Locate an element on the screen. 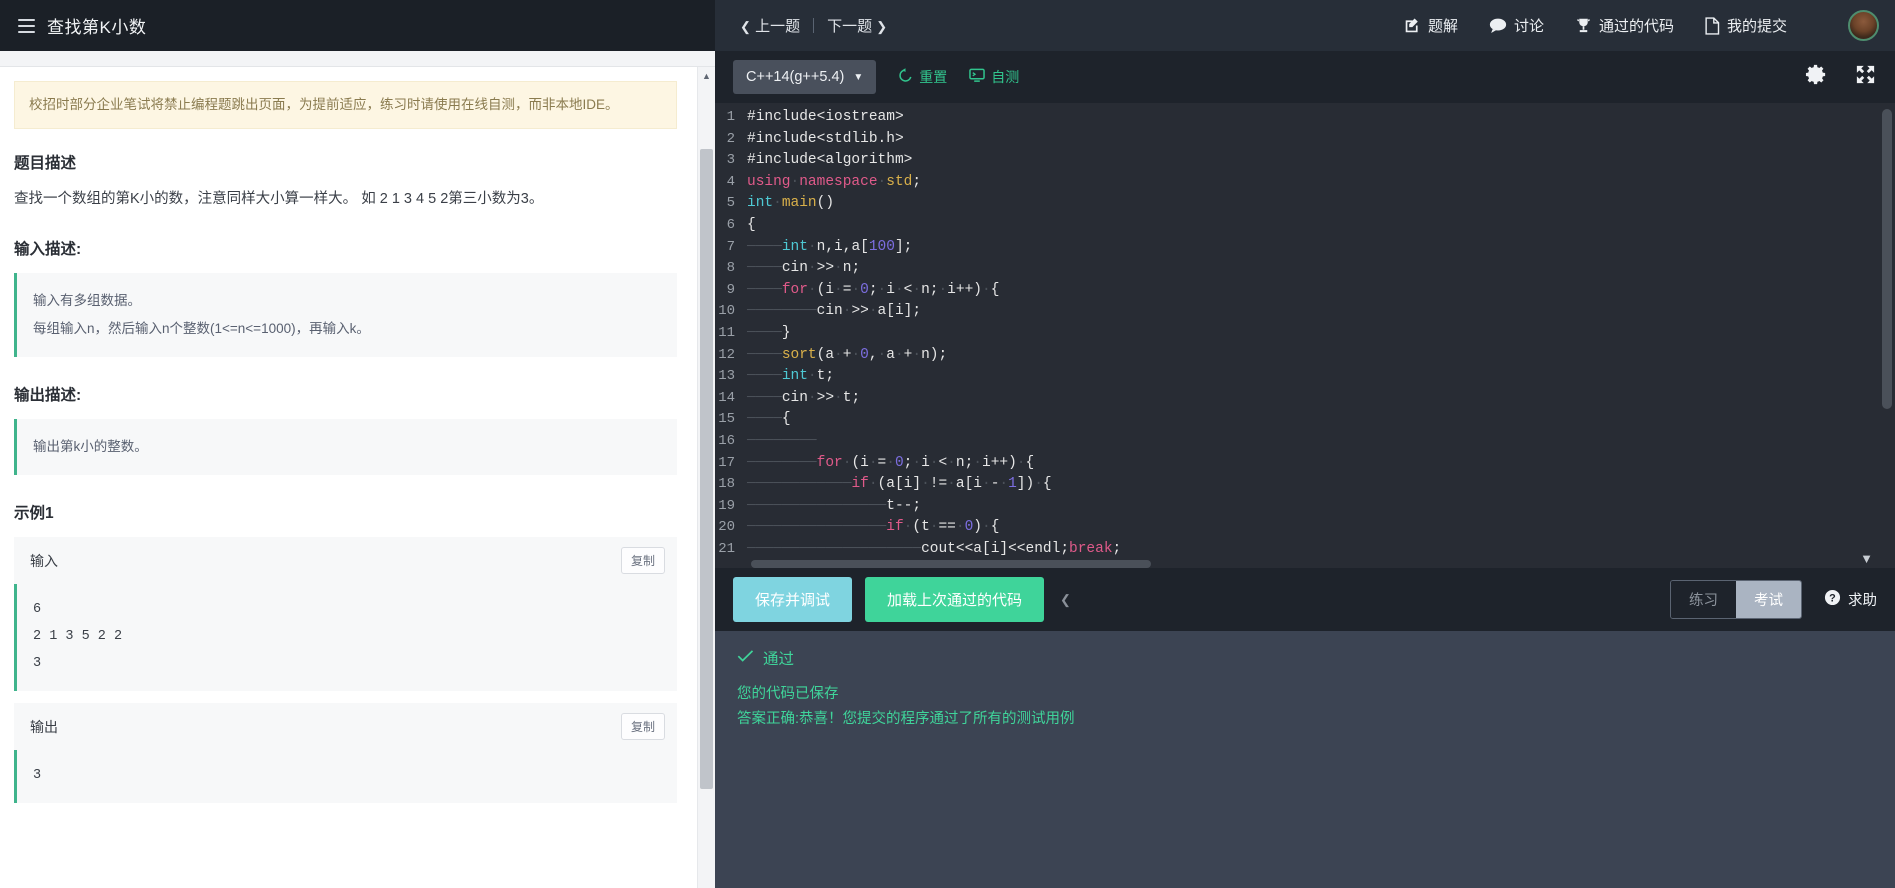 The image size is (1895, 888). code-line: 8 ────cin·>>·n; is located at coordinates (1297, 269).